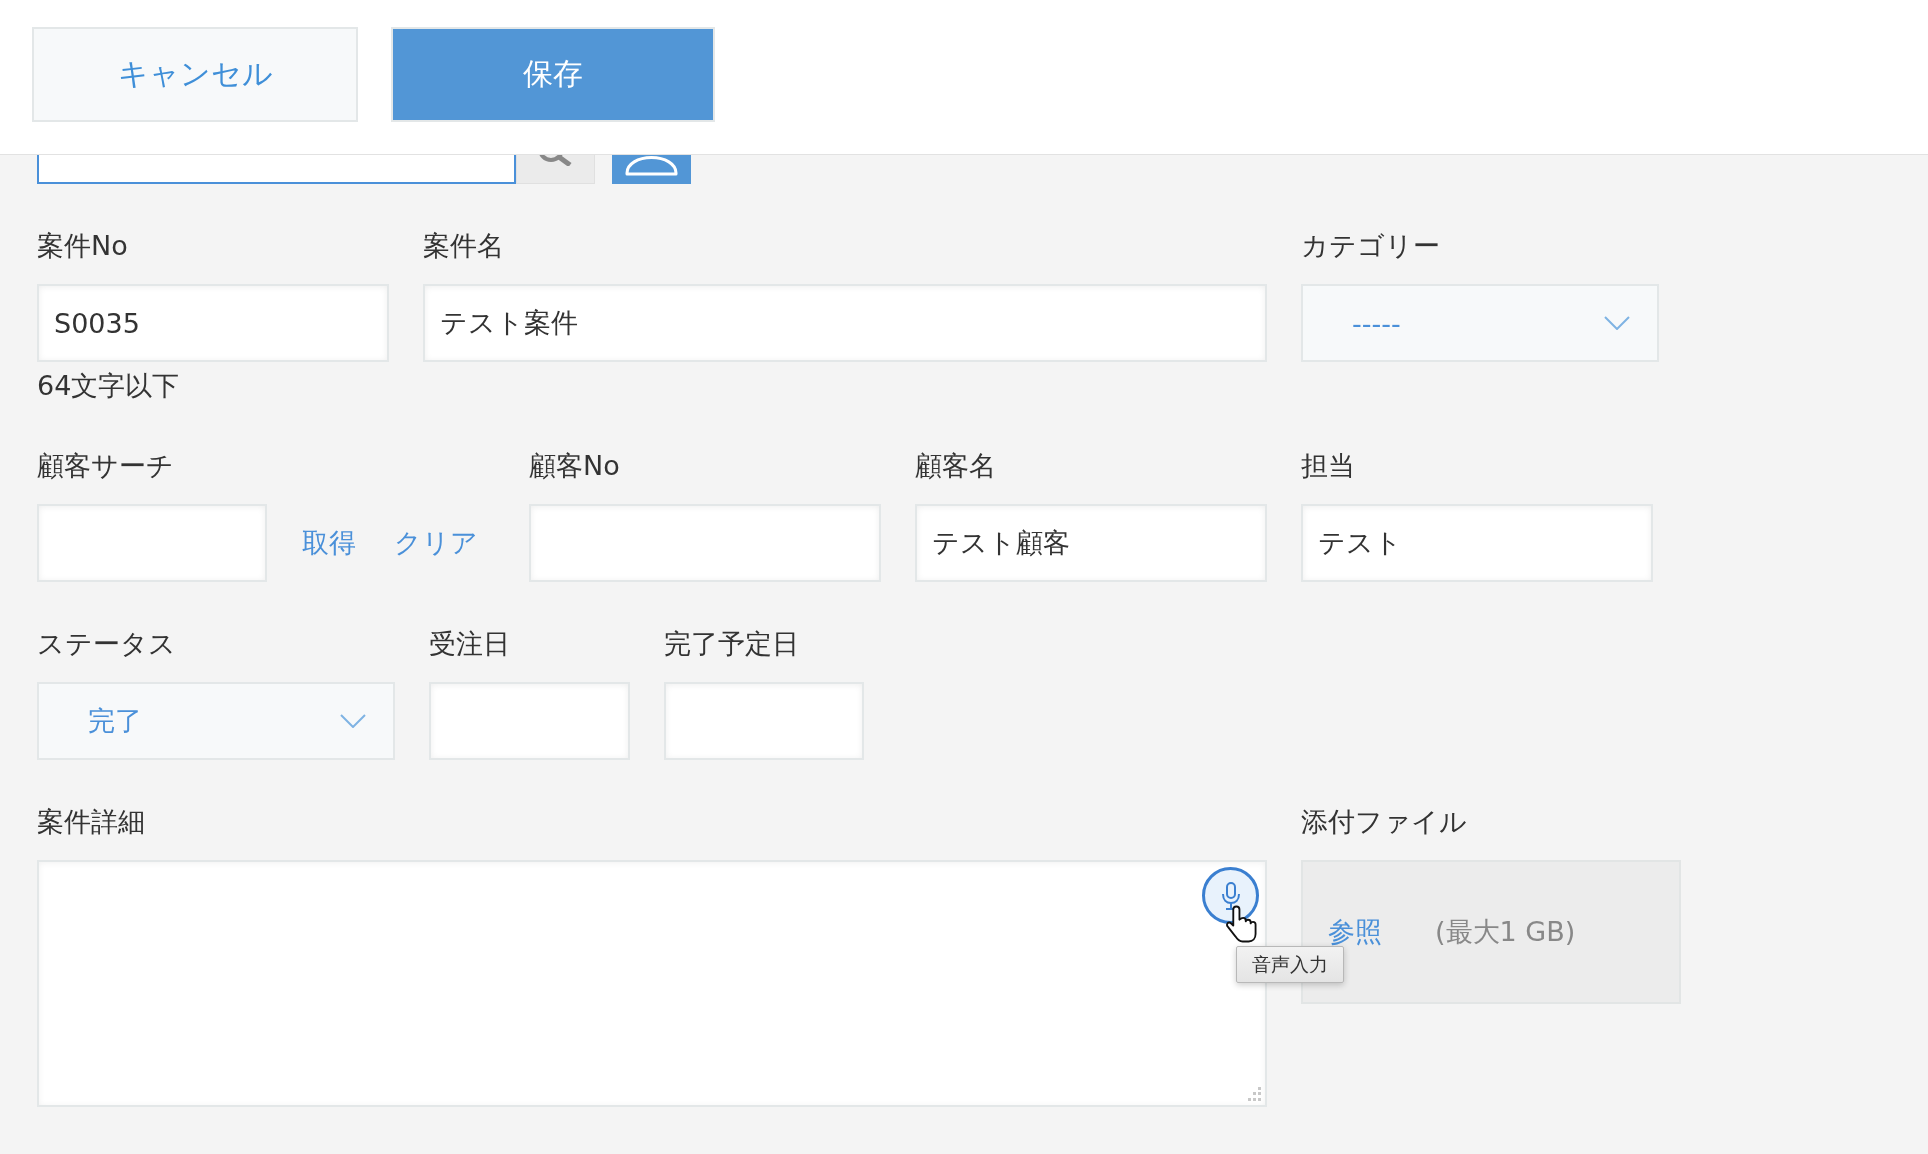  What do you see at coordinates (469, 644) in the screenshot?
I see `field-label: 受注日` at bounding box center [469, 644].